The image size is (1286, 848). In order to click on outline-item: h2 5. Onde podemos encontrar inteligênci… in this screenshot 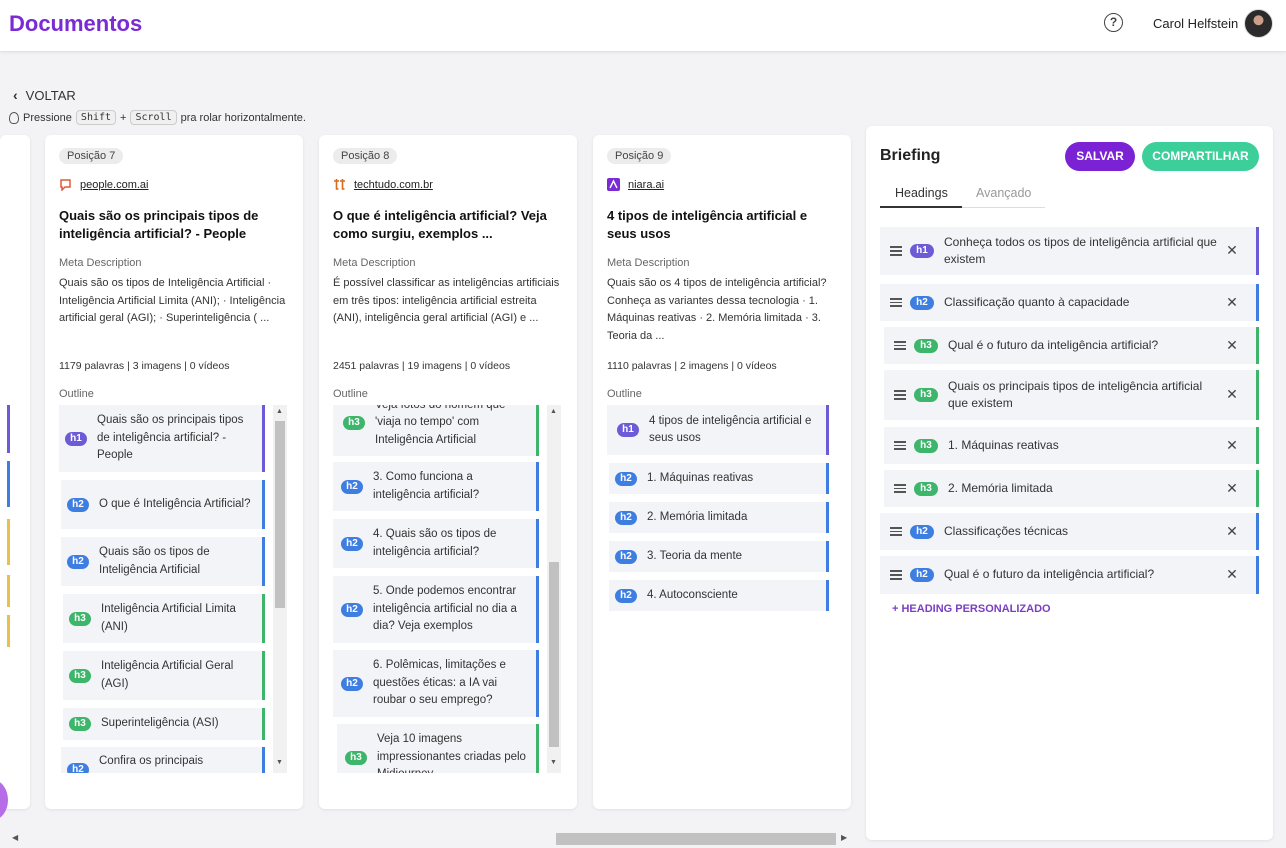, I will do `click(436, 609)`.